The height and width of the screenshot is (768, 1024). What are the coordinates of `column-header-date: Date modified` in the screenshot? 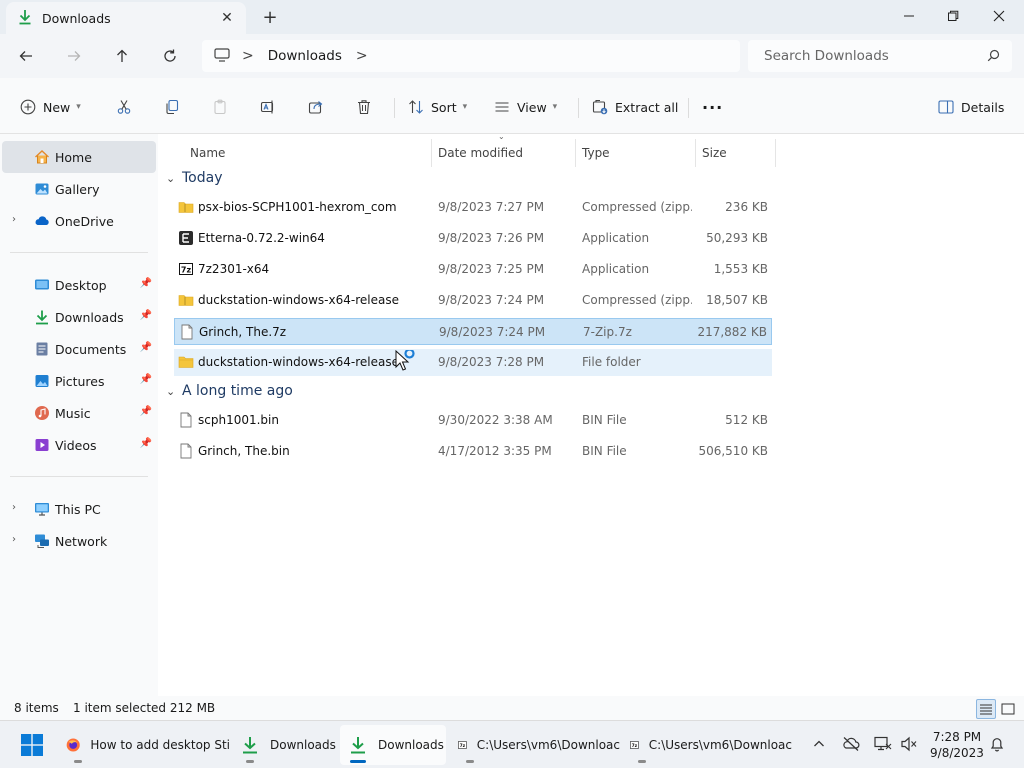 It's located at (504, 153).